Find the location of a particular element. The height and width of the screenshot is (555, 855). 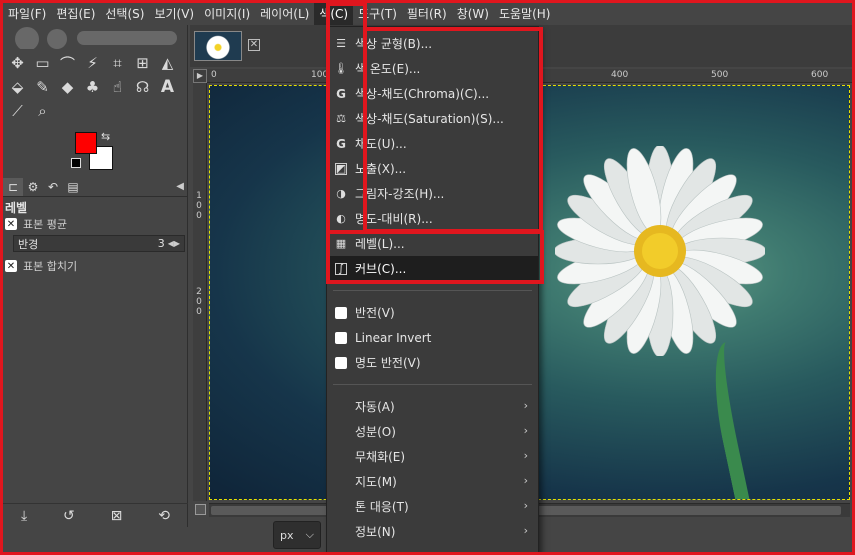

undo-history-tab-icon: ↶ is located at coordinates (53, 187).